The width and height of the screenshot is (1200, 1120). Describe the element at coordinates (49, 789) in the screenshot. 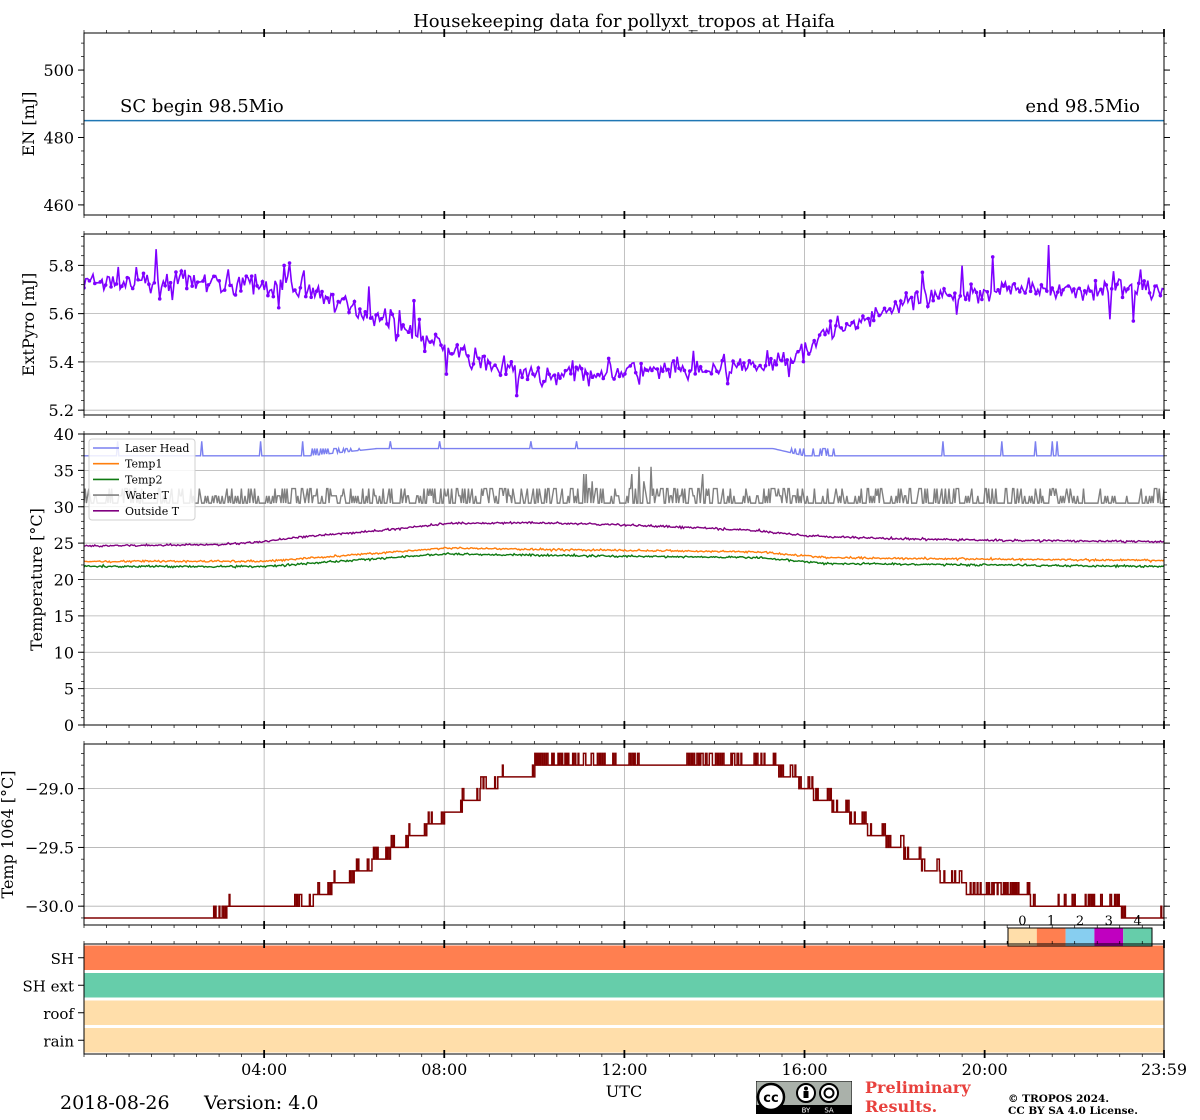

I see `y-tick-label: −29.0` at that location.